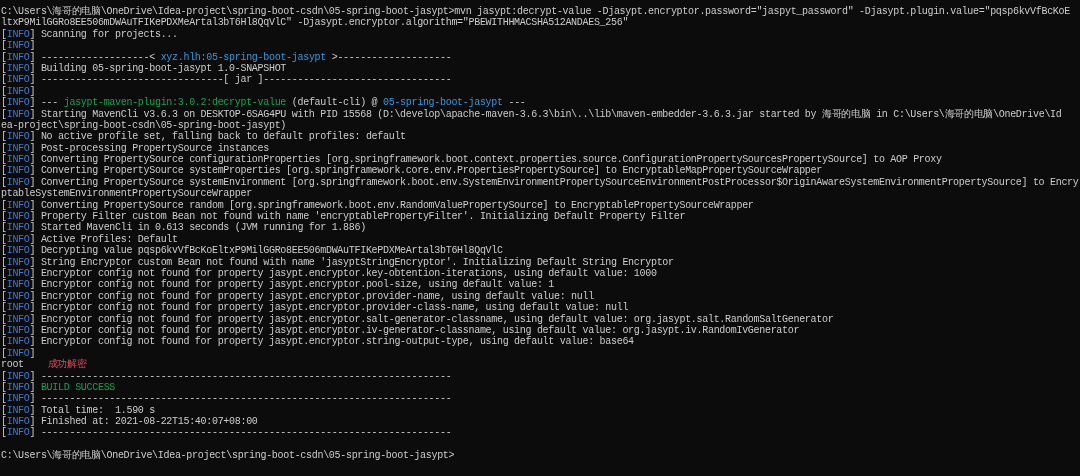  What do you see at coordinates (154, 148) in the screenshot?
I see `log-text: Post-processing PropertySource instances` at bounding box center [154, 148].